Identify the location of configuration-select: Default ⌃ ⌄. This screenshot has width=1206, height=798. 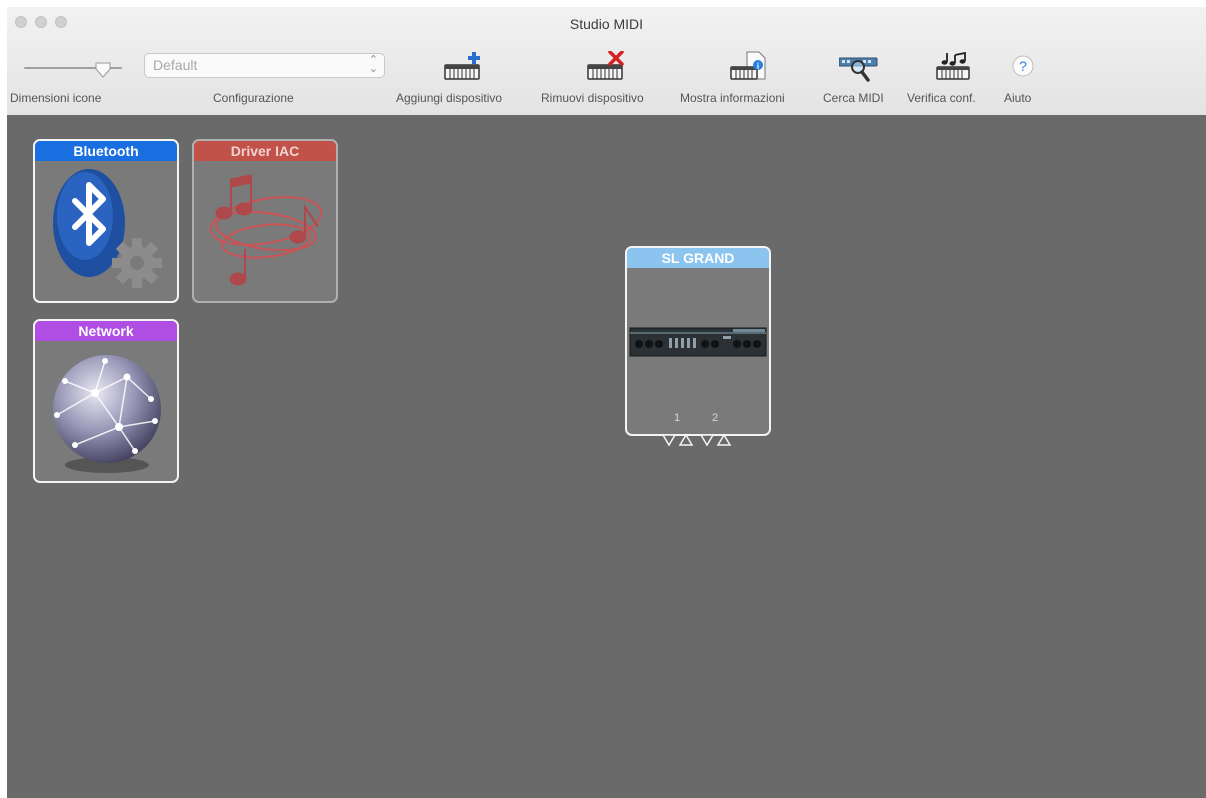
(264, 65).